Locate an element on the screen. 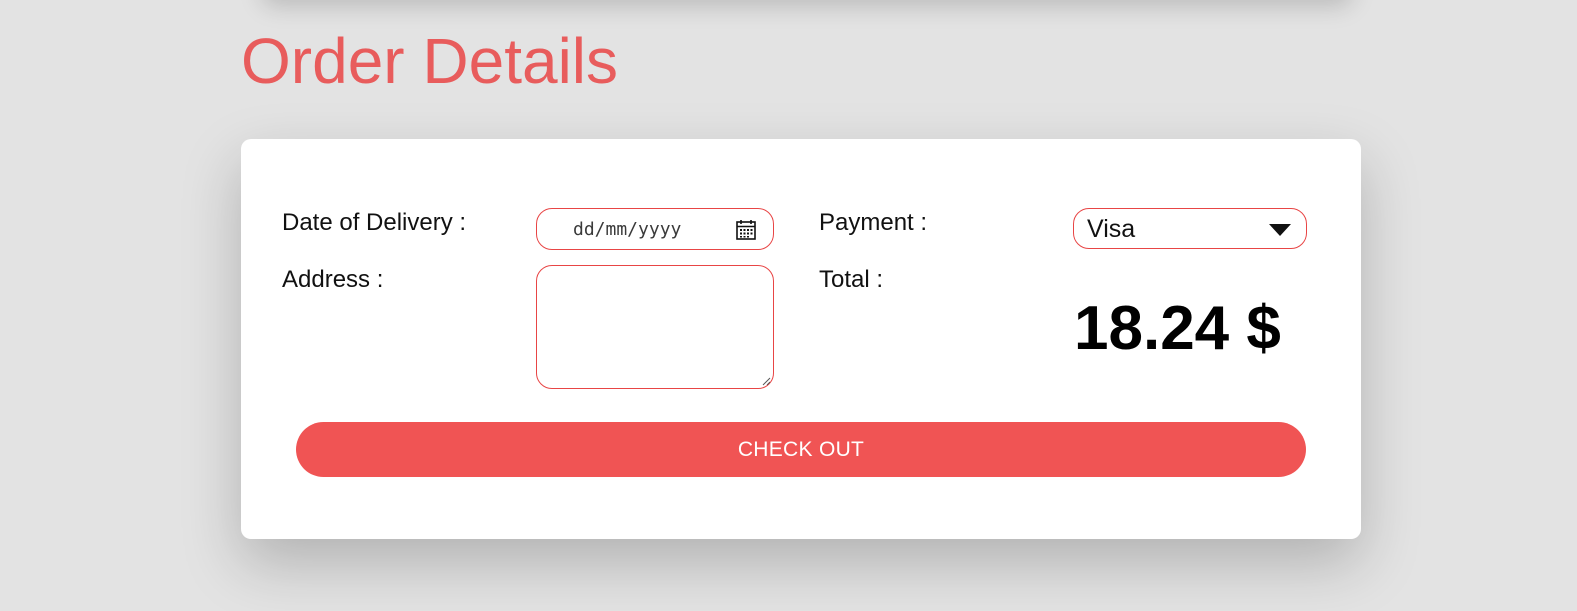  payment-select: Visa is located at coordinates (1190, 228).